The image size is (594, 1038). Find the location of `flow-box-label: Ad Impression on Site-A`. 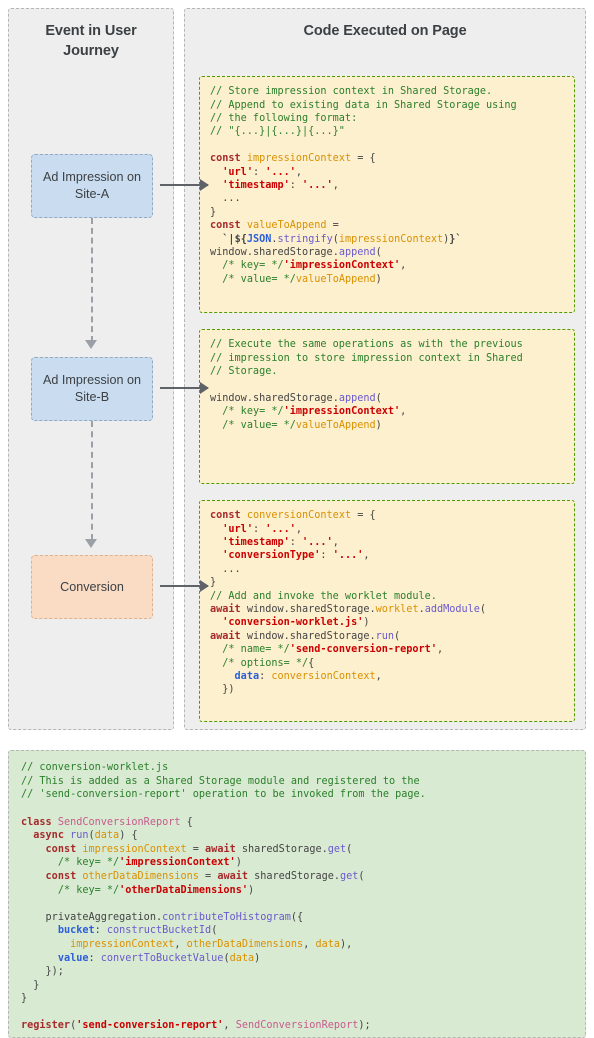

flow-box-label: Ad Impression on Site-A is located at coordinates (91, 185).